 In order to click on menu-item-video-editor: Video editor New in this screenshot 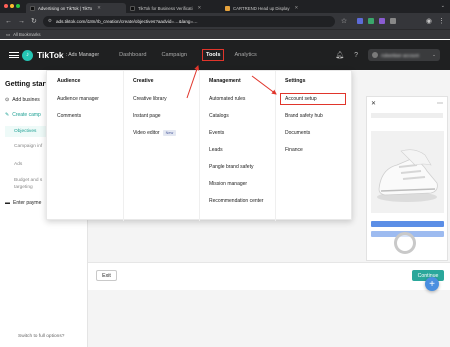, I will do `click(155, 133)`.